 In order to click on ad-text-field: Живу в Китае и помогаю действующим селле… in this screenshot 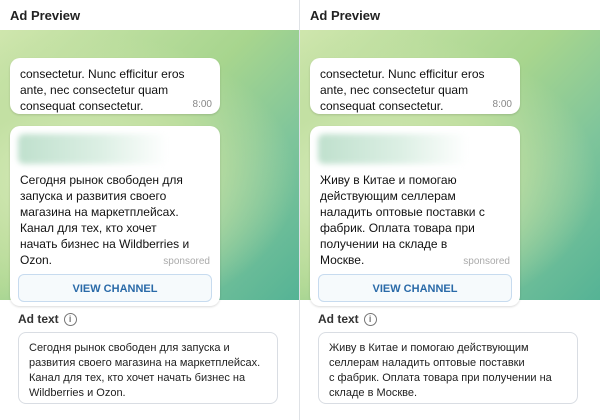, I will do `click(448, 368)`.